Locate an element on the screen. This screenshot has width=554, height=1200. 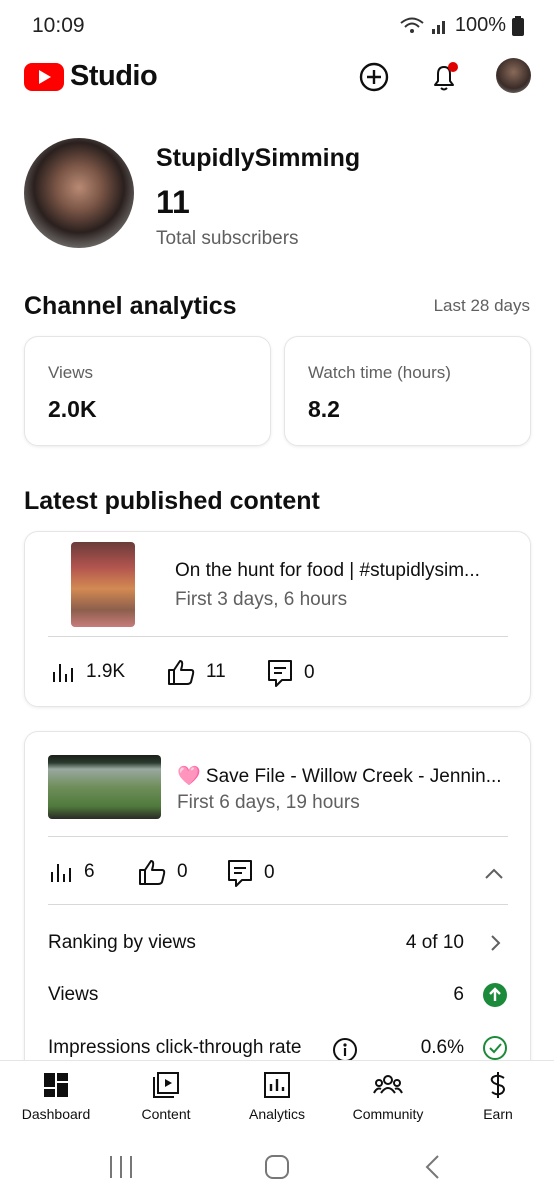
content-icon is located at coordinates (166, 1085).